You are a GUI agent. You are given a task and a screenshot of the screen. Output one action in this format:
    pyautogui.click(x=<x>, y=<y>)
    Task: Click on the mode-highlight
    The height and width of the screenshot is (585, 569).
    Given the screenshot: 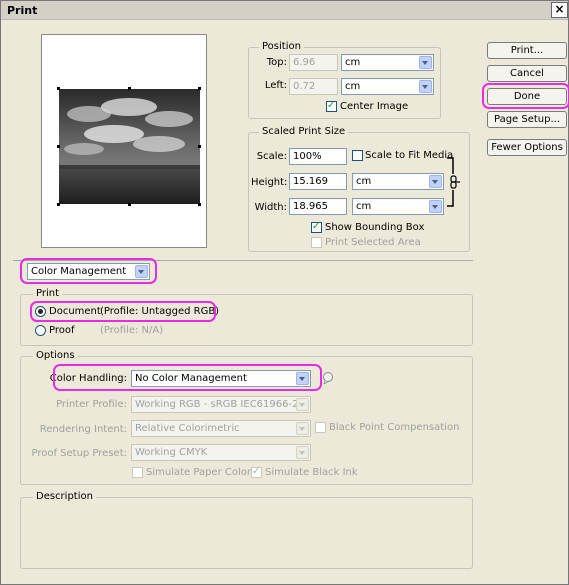 What is the action you would take?
    pyautogui.click(x=88, y=271)
    